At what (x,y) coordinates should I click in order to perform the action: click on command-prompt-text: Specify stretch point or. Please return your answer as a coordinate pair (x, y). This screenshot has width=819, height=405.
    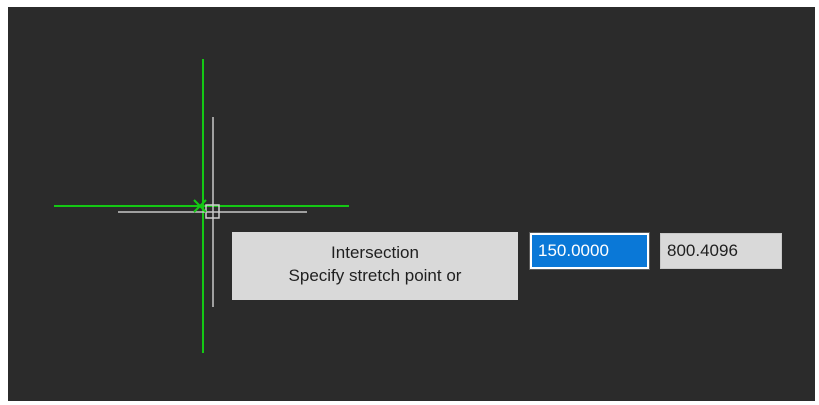
    Looking at the image, I should click on (375, 275).